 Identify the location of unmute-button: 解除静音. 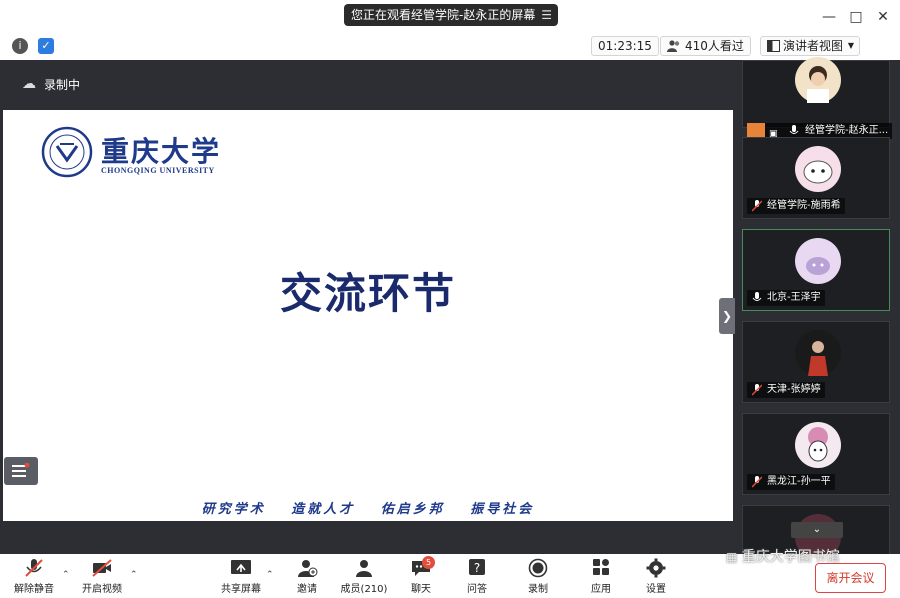
(34, 577).